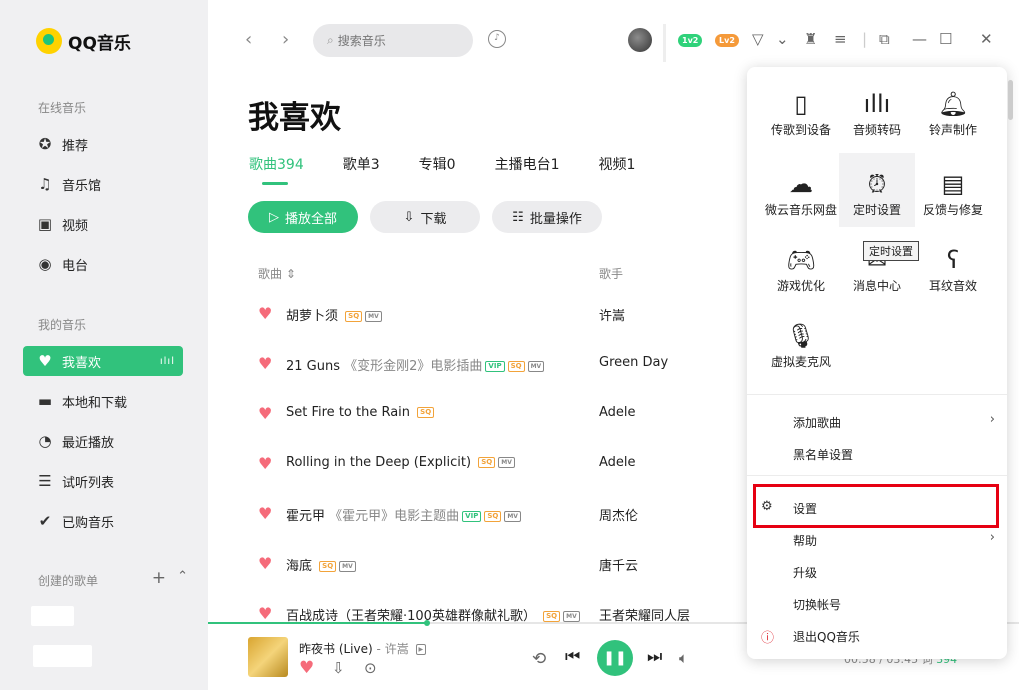 The image size is (1019, 690). I want to click on menu-blacklist: 黑名单设置, so click(823, 454).